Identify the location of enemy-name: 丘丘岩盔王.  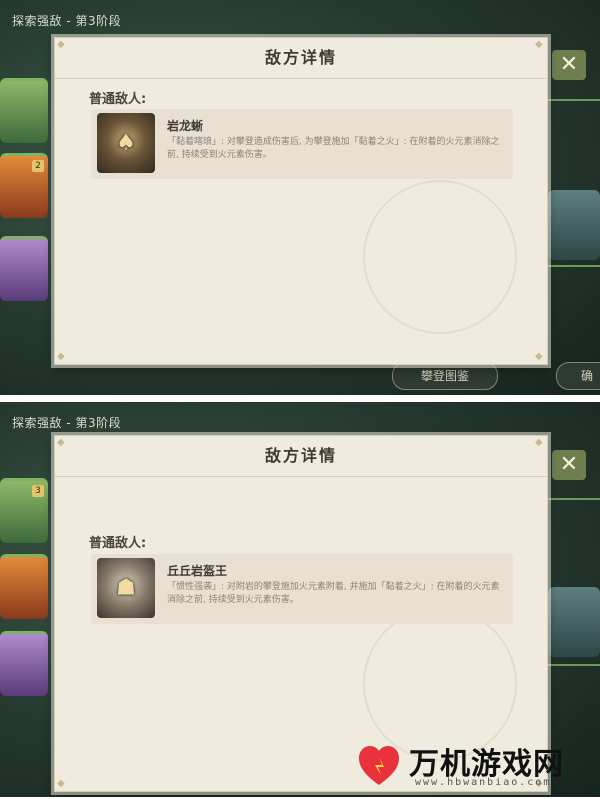
(197, 571).